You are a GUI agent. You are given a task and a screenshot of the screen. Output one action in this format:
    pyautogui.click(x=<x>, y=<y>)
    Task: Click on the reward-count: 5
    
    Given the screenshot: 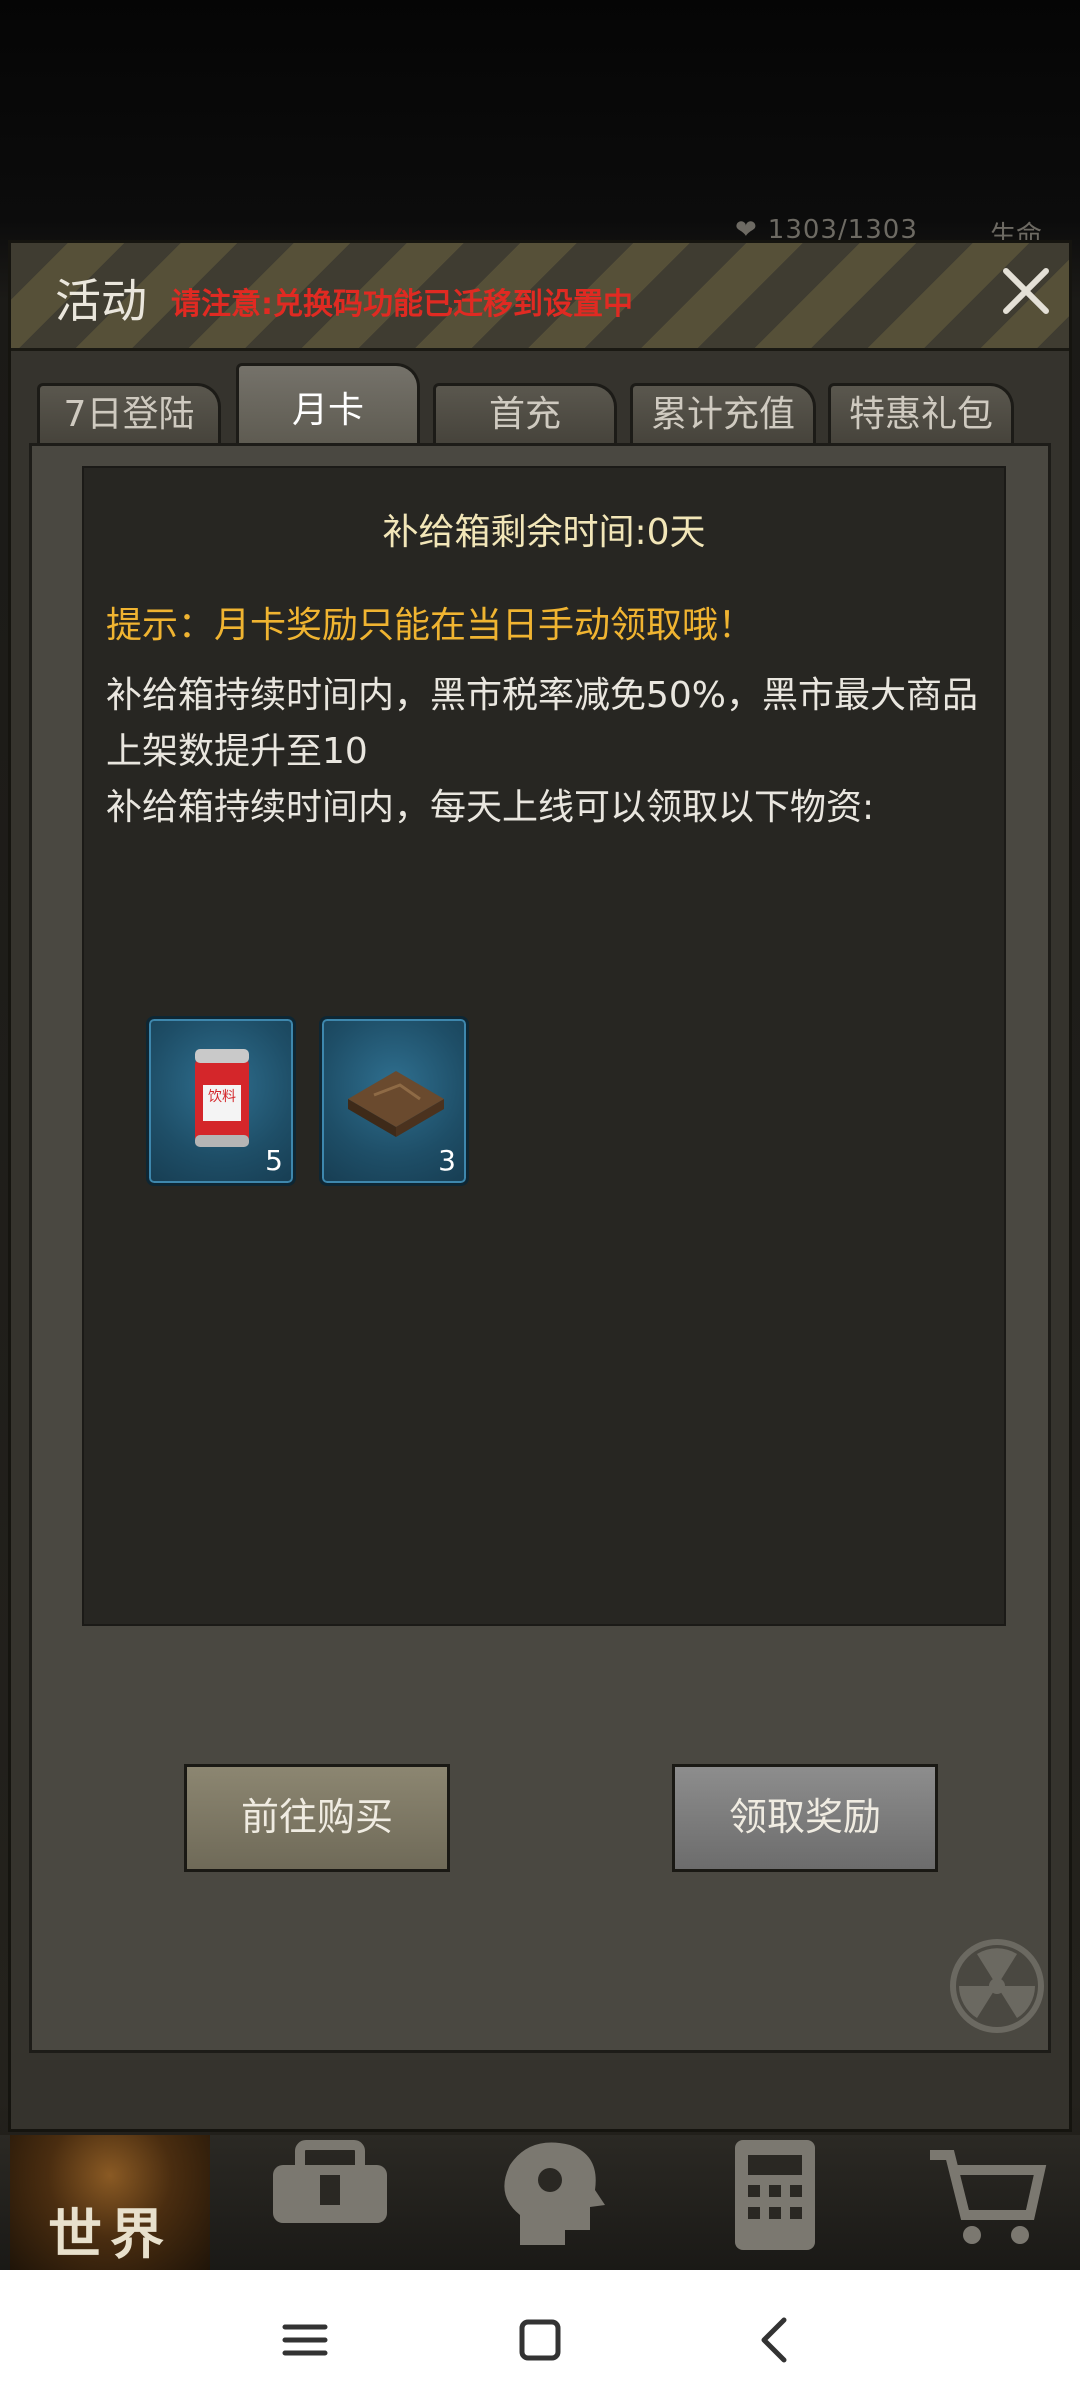 What is the action you would take?
    pyautogui.click(x=274, y=1160)
    